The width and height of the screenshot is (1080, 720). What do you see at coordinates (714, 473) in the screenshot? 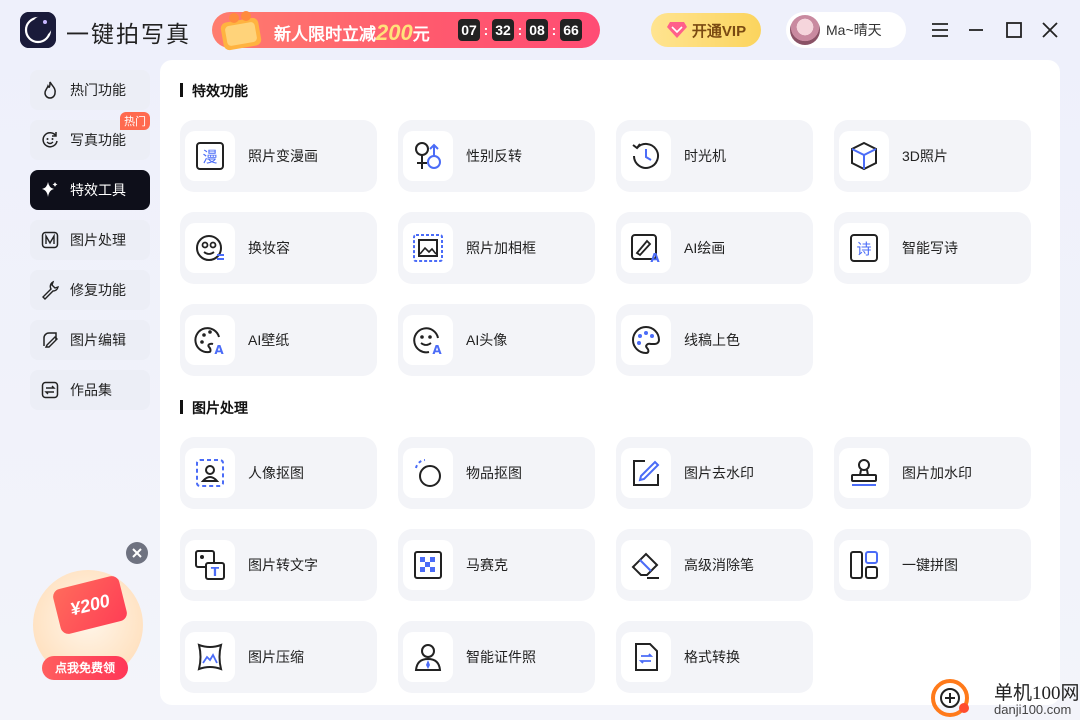
I see `tool-card-remove-watermark: 图片去水印` at bounding box center [714, 473].